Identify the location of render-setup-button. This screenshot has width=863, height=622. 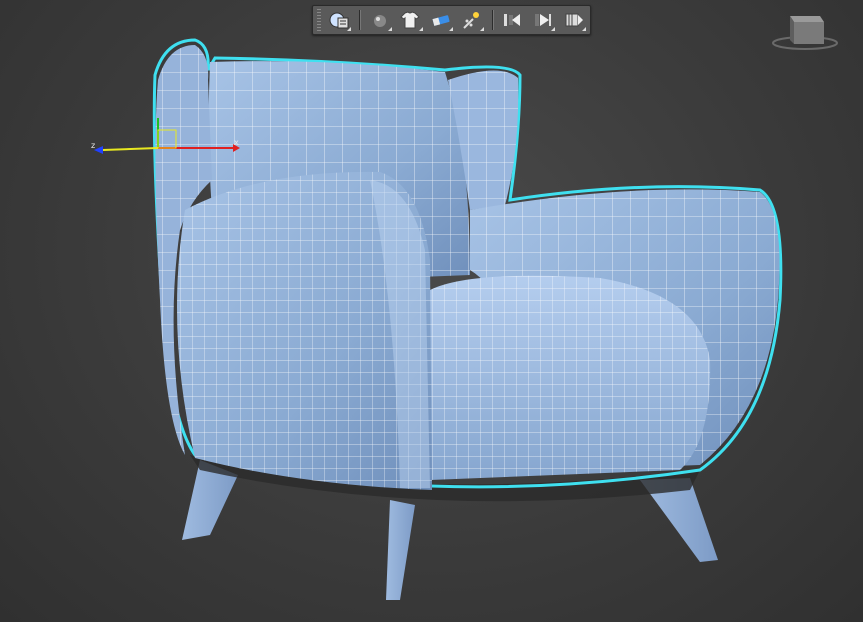
(339, 20).